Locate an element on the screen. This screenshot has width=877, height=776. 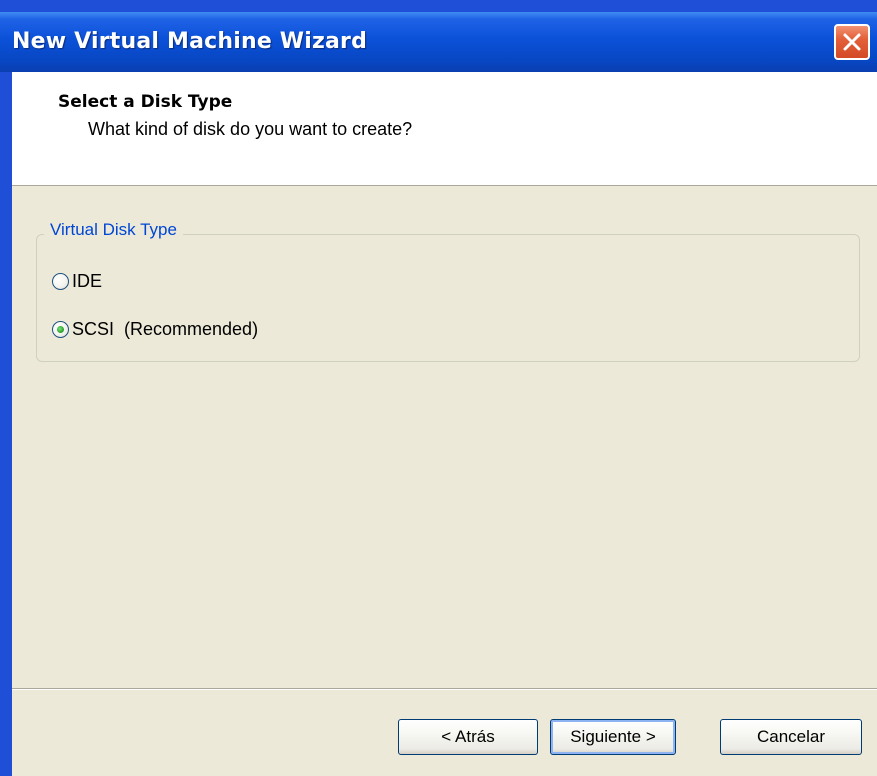
footer-separator is located at coordinates (444, 689).